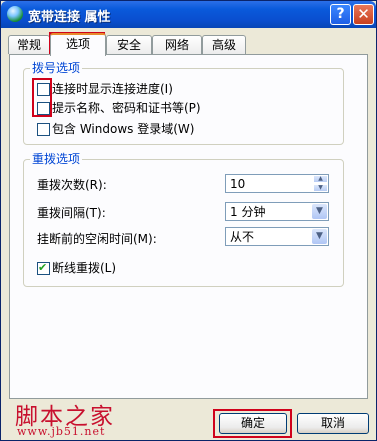 The width and height of the screenshot is (377, 441). I want to click on spin-up-icon: ▲, so click(320, 179).